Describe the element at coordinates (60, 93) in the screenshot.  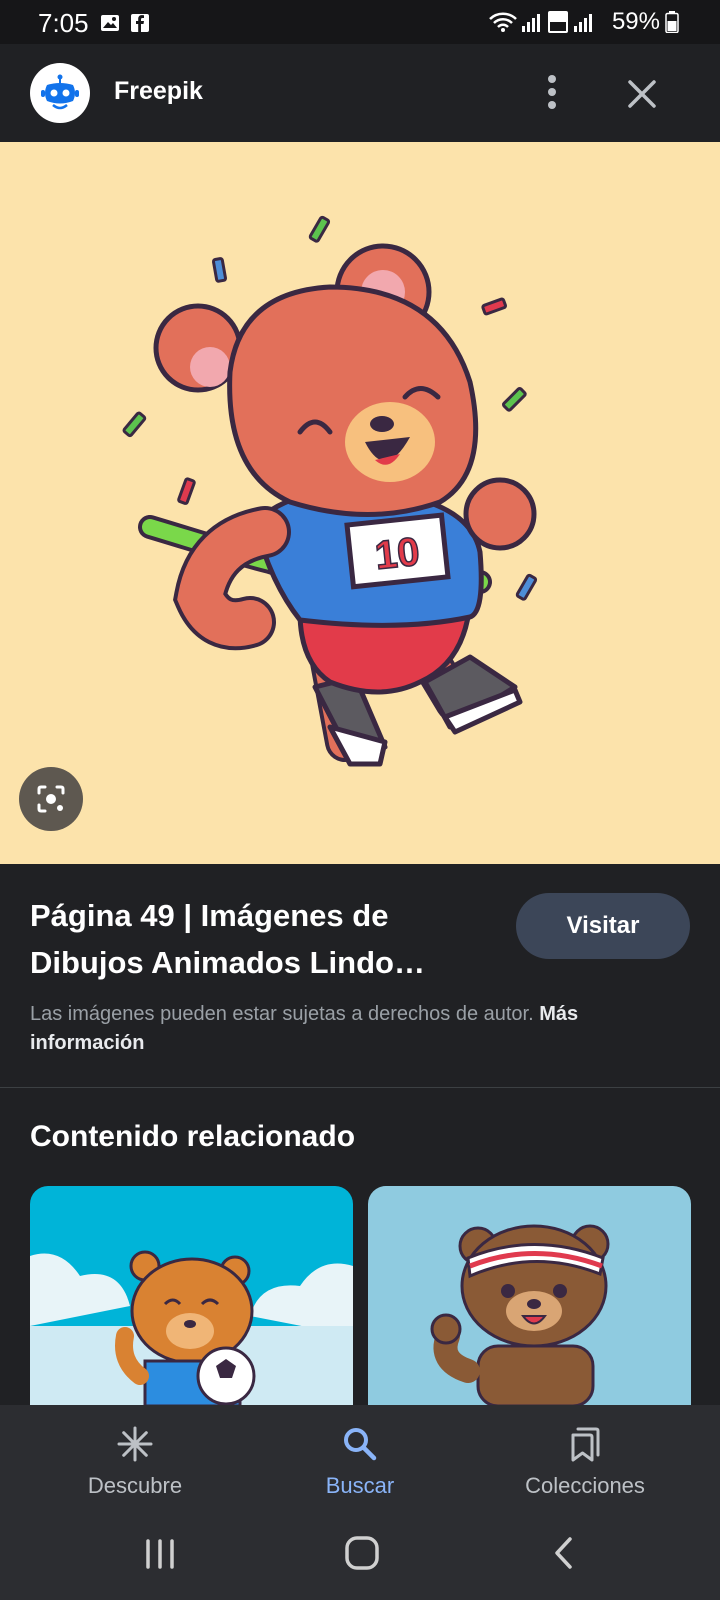
I see `freepik-logo` at that location.